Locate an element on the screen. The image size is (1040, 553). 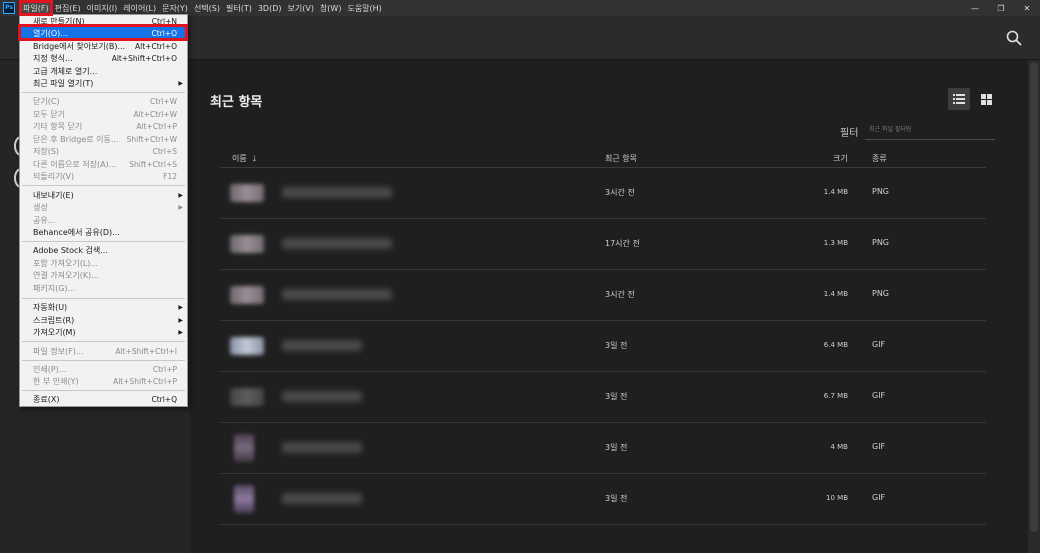
menu-item-export: 내보내기(E) ▶ is located at coordinates (103, 195).